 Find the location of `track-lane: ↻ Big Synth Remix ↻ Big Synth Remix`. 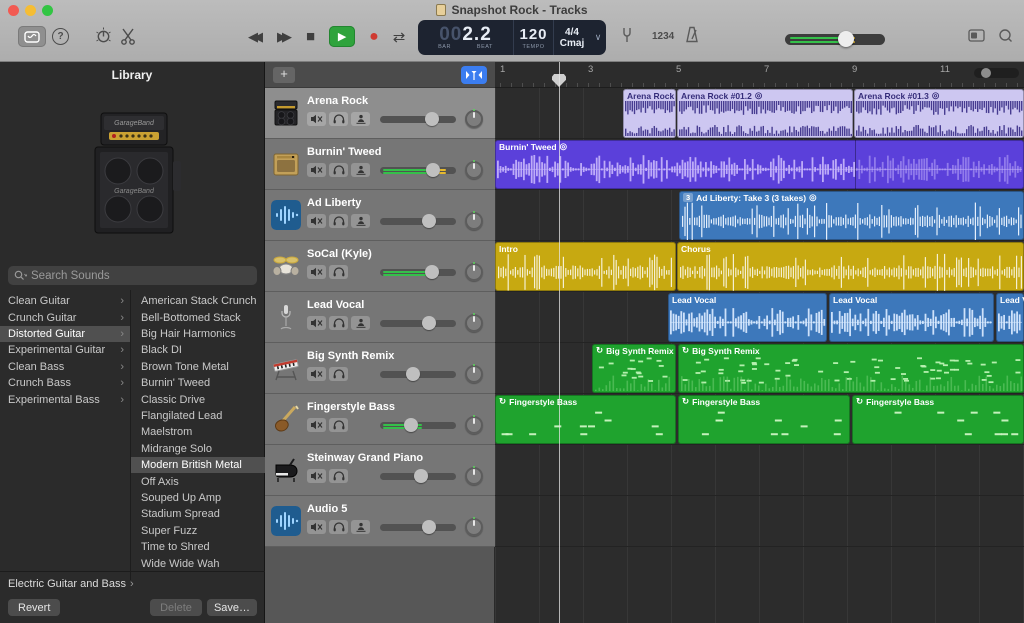

track-lane: ↻ Big Synth Remix ↻ Big Synth Remix is located at coordinates (759, 368).